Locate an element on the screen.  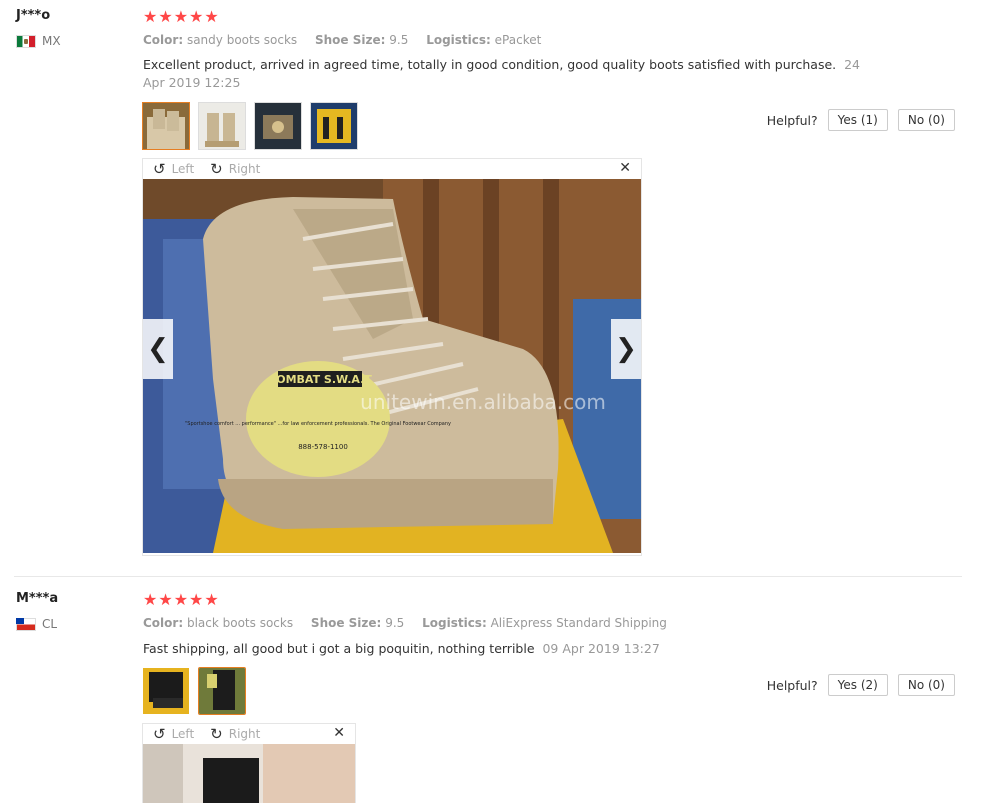
reviewer-country: CL is located at coordinates (36, 624).